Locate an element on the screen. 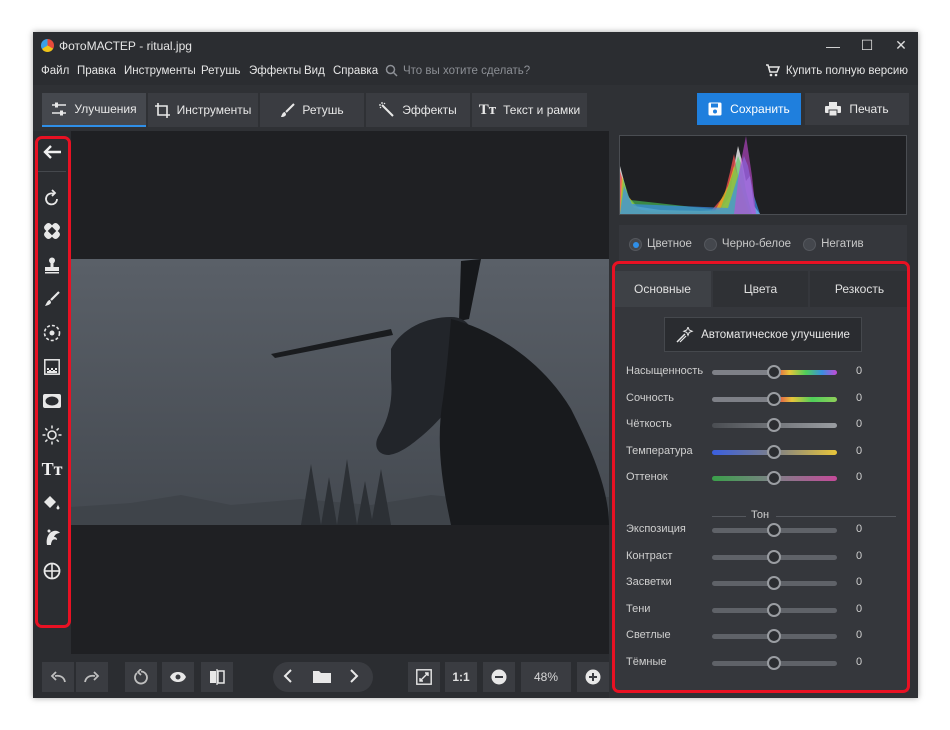 The width and height of the screenshot is (950, 730). subtab-colors: Цвета is located at coordinates (760, 289).